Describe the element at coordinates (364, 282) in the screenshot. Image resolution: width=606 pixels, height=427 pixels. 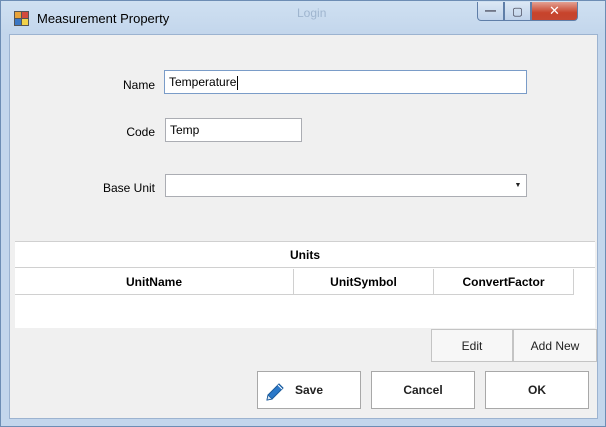
I see `column-header-unitsymbol: UnitSymbol` at that location.